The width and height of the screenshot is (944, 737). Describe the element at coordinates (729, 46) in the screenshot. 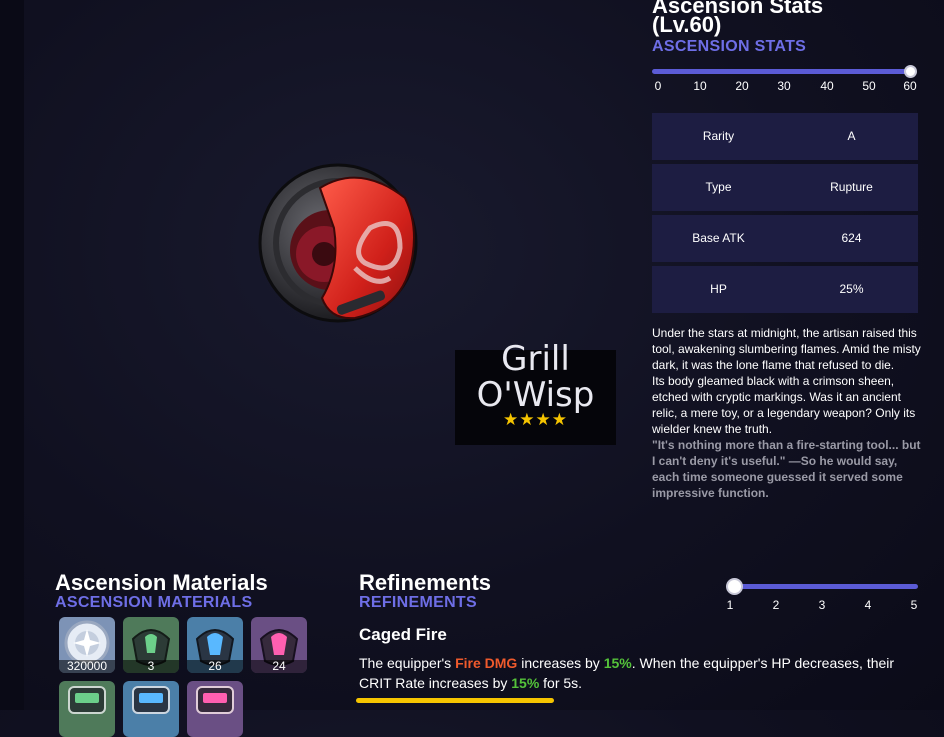

I see `ascension-stats-subtitle: ASCENSION STATS` at that location.